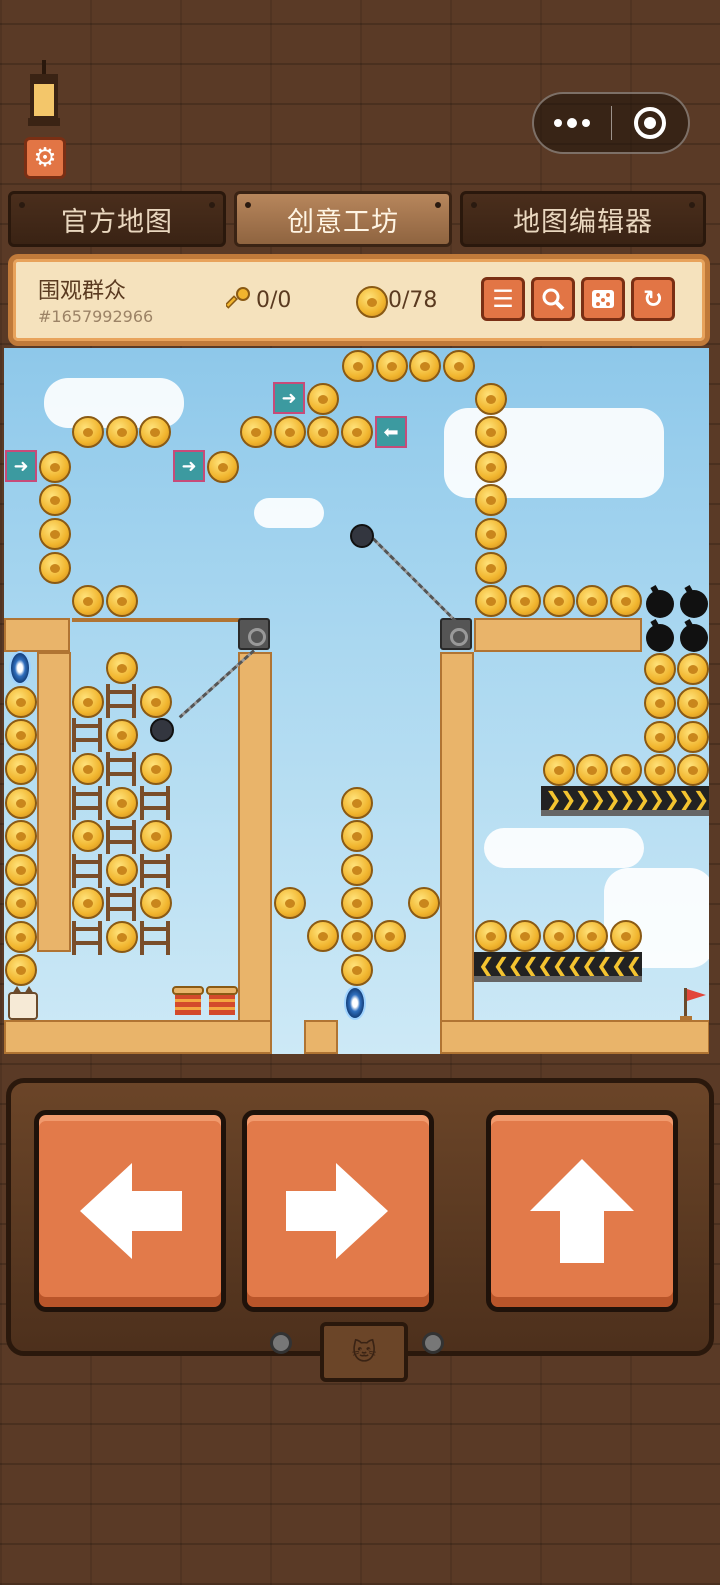 This screenshot has height=1585, width=720. Describe the element at coordinates (653, 299) in the screenshot. I see `restart-button: ↻` at that location.